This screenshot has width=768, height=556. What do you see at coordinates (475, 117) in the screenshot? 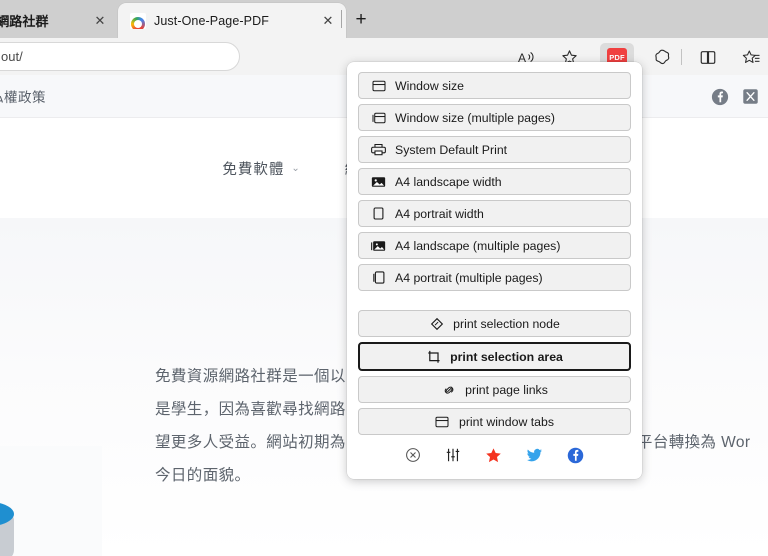
I see `menu-item-label: Window size (multiple pages)` at bounding box center [475, 117].